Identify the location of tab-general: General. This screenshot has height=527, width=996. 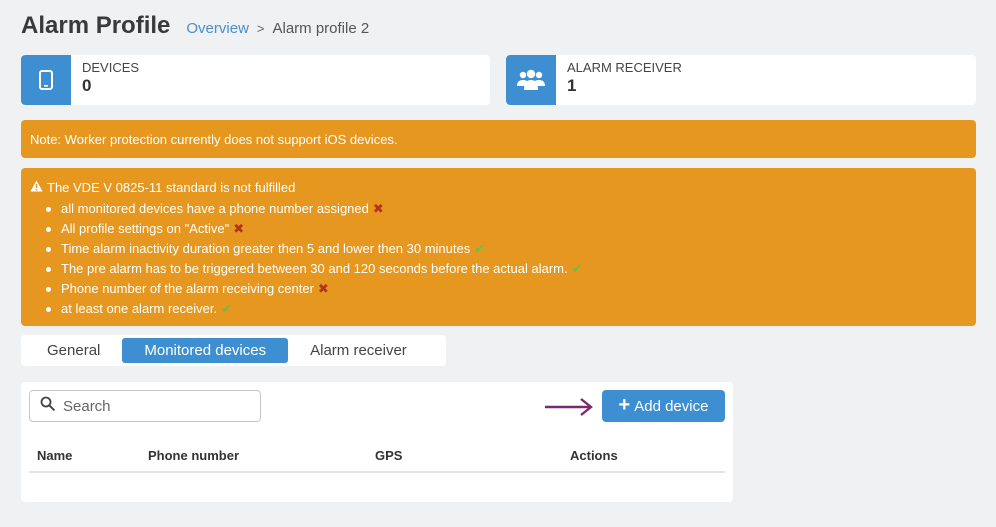
(73, 350).